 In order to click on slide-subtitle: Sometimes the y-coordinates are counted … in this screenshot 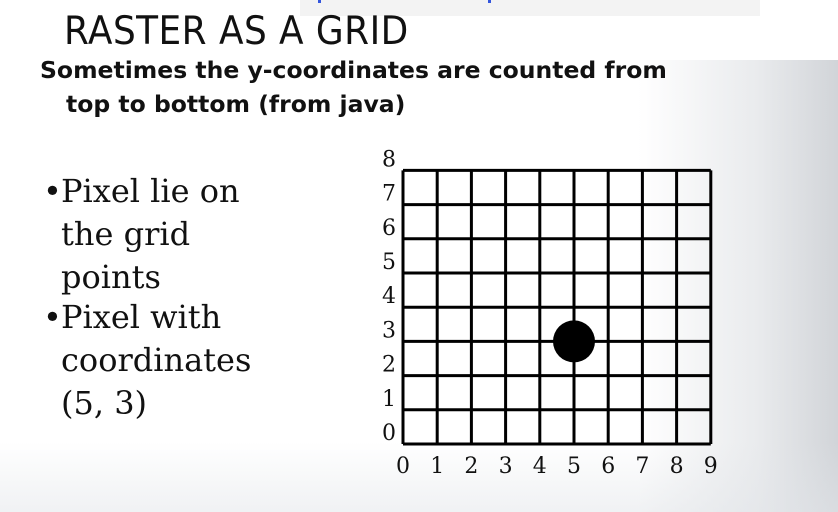, I will do `click(410, 87)`.